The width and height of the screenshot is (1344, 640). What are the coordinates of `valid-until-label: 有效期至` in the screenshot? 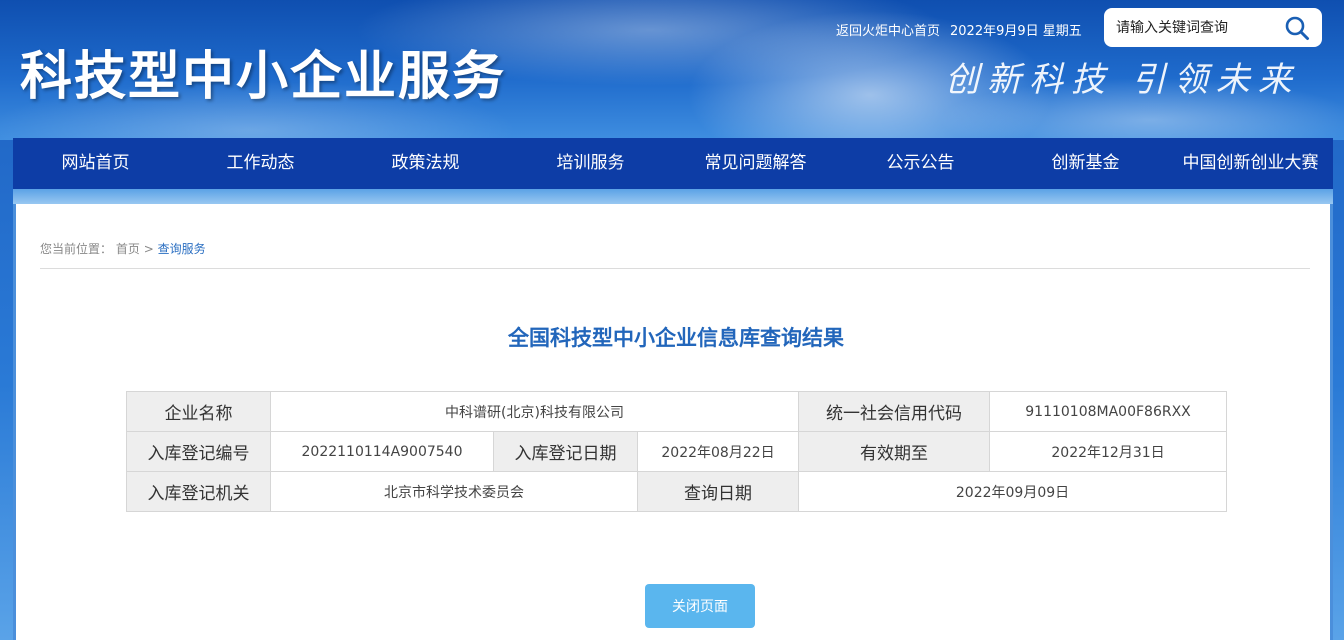 It's located at (894, 451).